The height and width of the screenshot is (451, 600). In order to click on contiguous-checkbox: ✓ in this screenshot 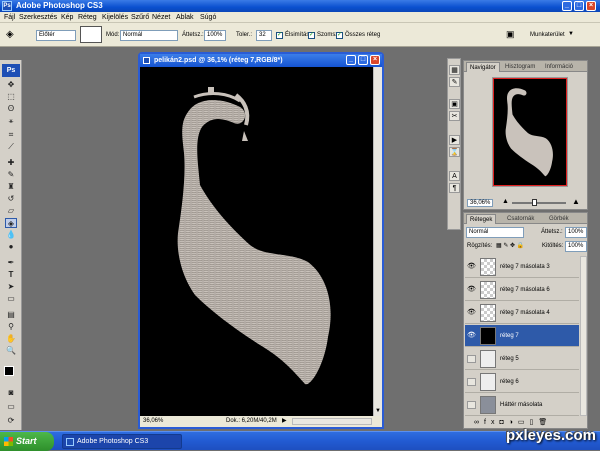, I will do `click(311, 35)`.